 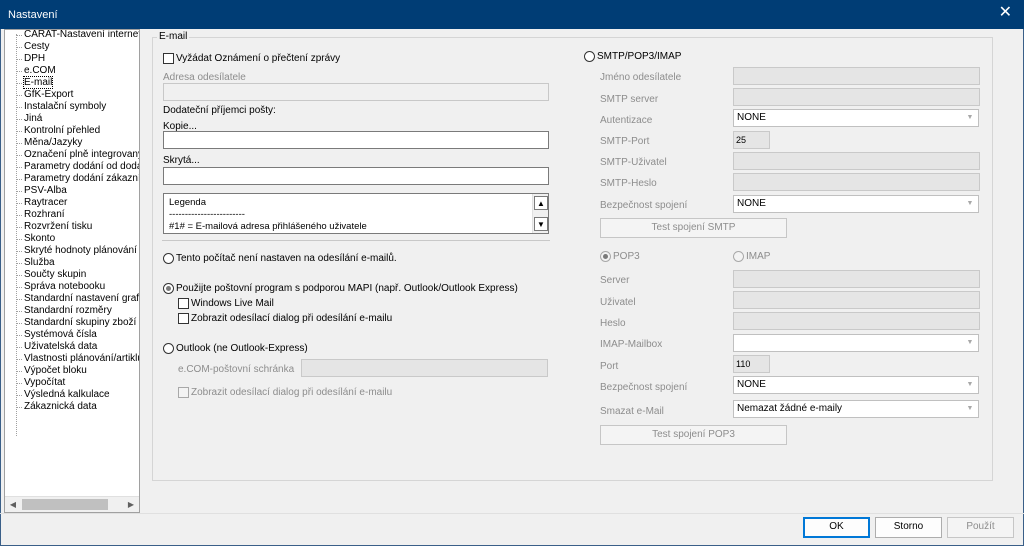 I want to click on pop-security-select: NONE ▼, so click(x=856, y=385).